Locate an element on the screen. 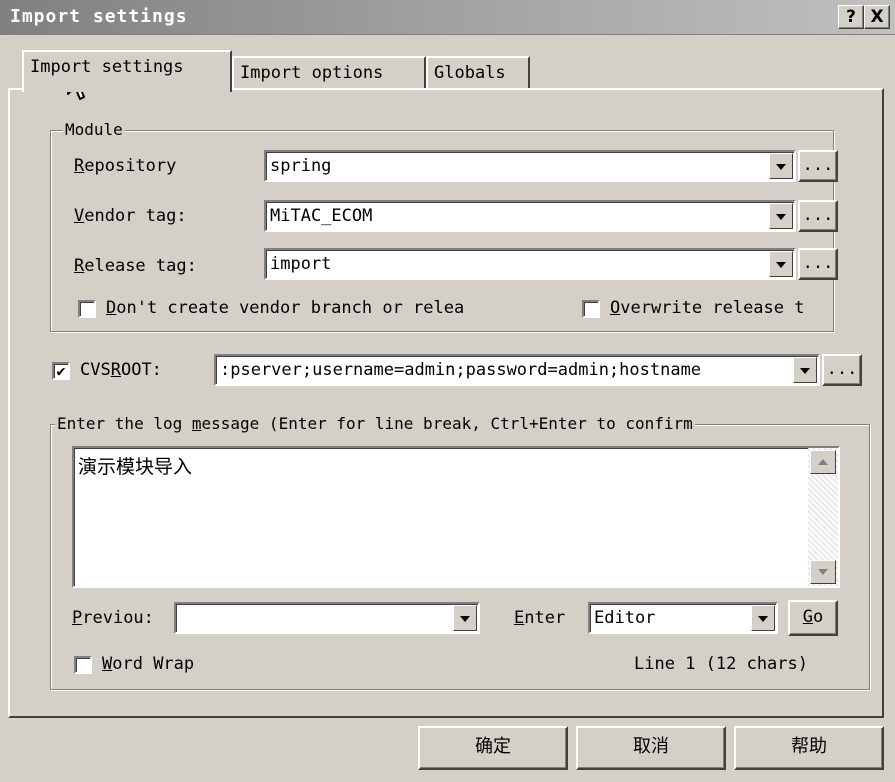  cvsroot-label: CVSROOT: is located at coordinates (121, 370).